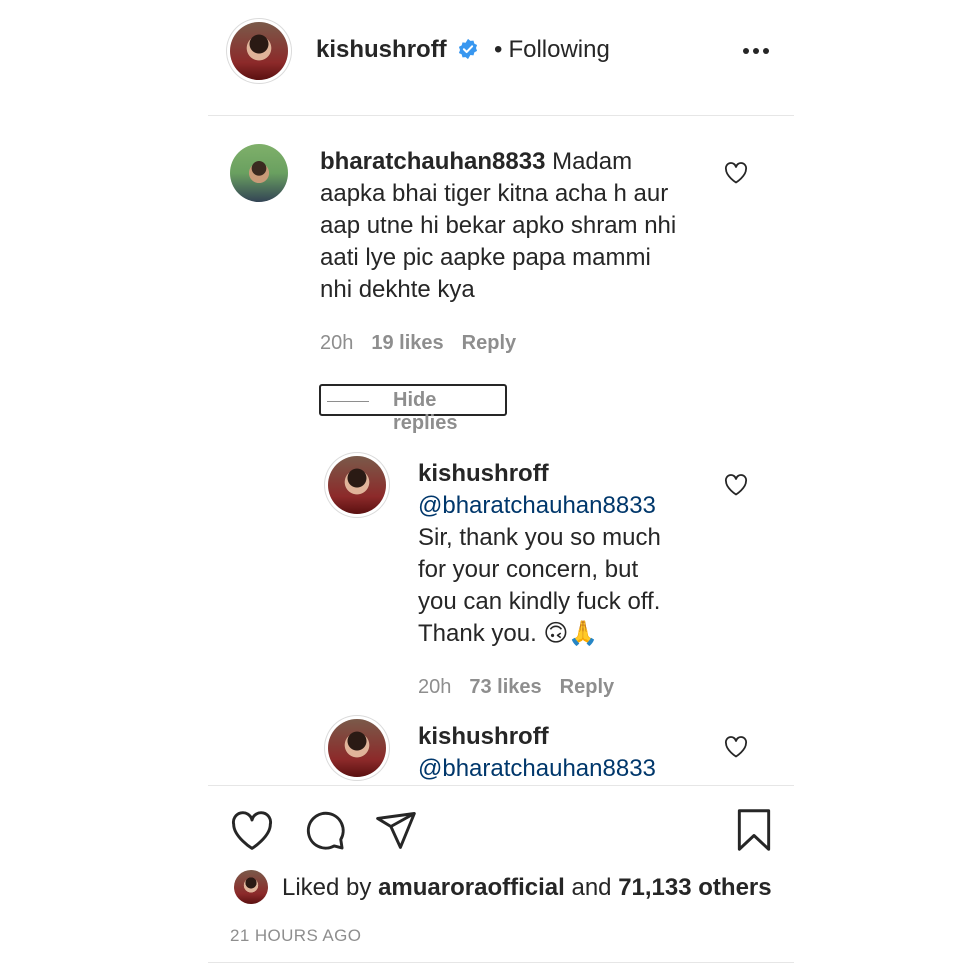  What do you see at coordinates (259, 173) in the screenshot?
I see `commenter-avatar` at bounding box center [259, 173].